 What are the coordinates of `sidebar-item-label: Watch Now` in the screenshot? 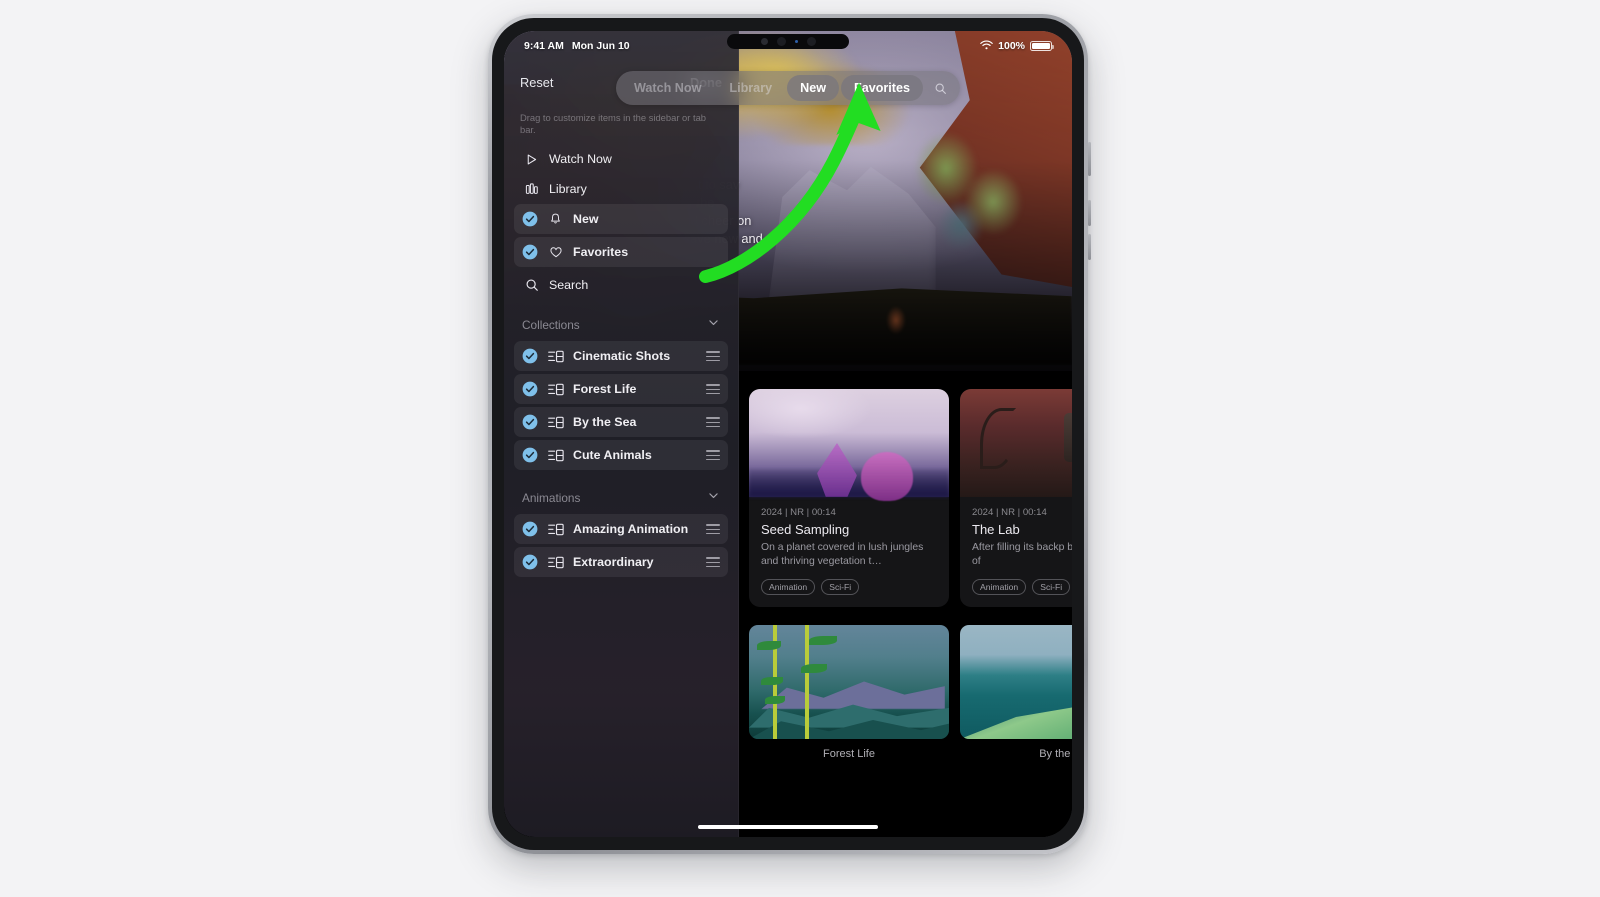 It's located at (580, 159).